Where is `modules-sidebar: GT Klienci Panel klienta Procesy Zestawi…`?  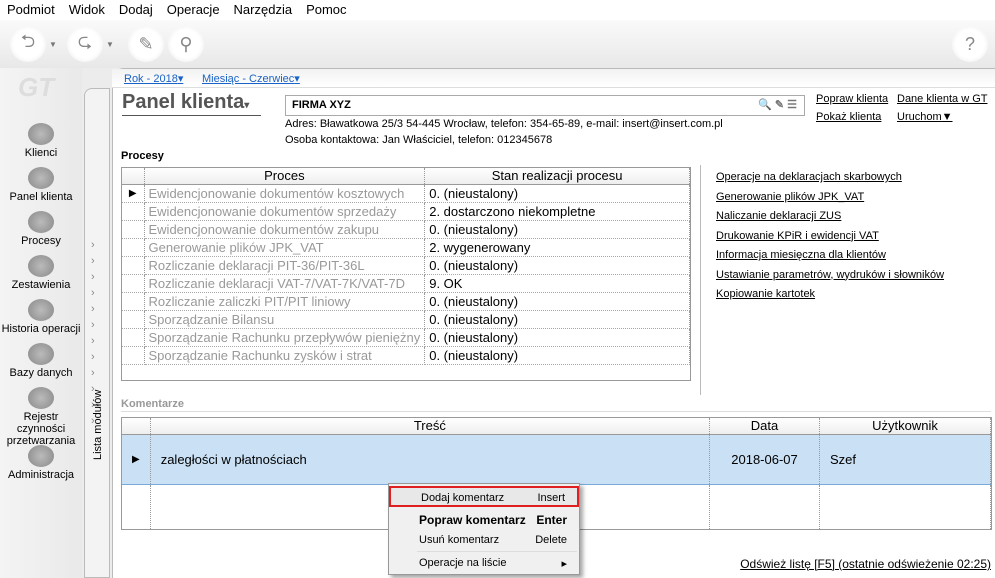
modules-sidebar: GT Klienci Panel klienta Procesy Zestawi… is located at coordinates (41, 323).